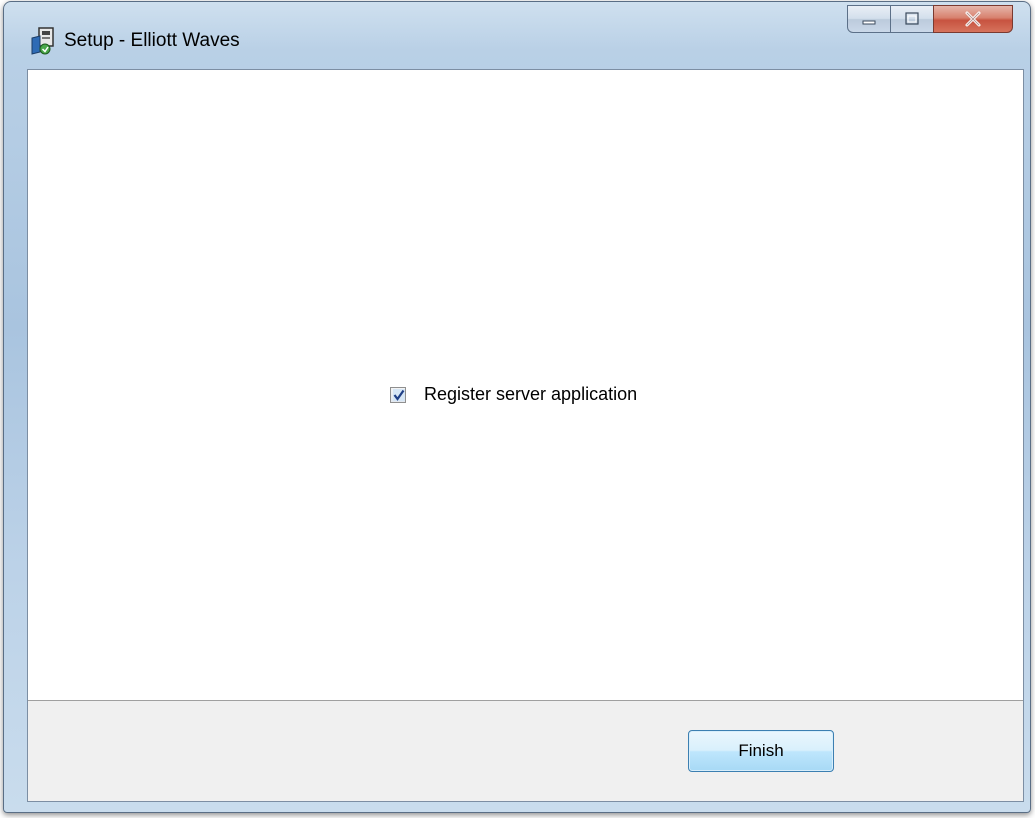 This screenshot has width=1035, height=818. What do you see at coordinates (44, 41) in the screenshot?
I see `setup-app-icon` at bounding box center [44, 41].